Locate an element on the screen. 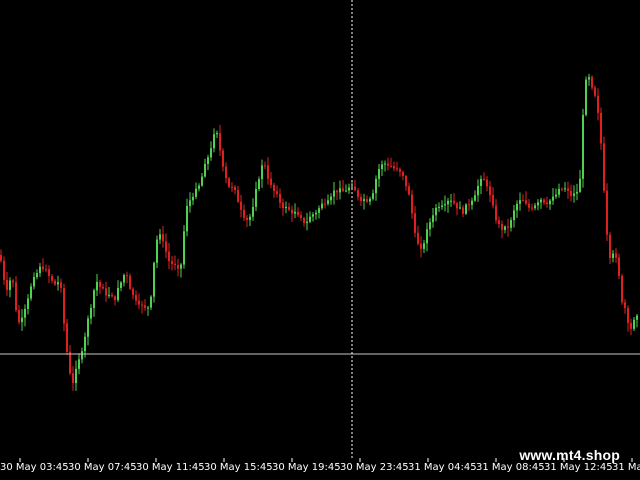  x-tick-label: 30 May 19:45 is located at coordinates (306, 467).